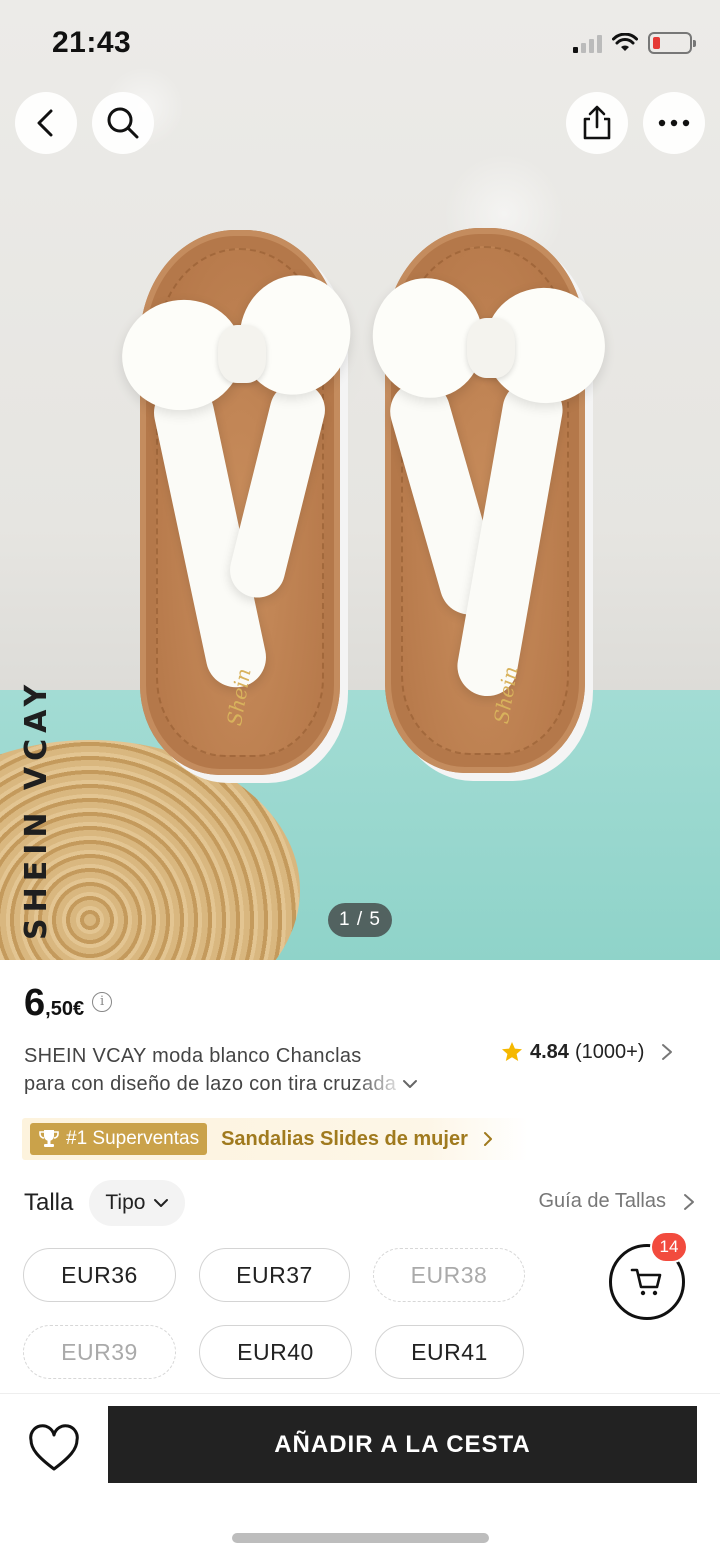 This screenshot has height=1559, width=720. Describe the element at coordinates (646, 1282) in the screenshot. I see `cart-icon` at that location.